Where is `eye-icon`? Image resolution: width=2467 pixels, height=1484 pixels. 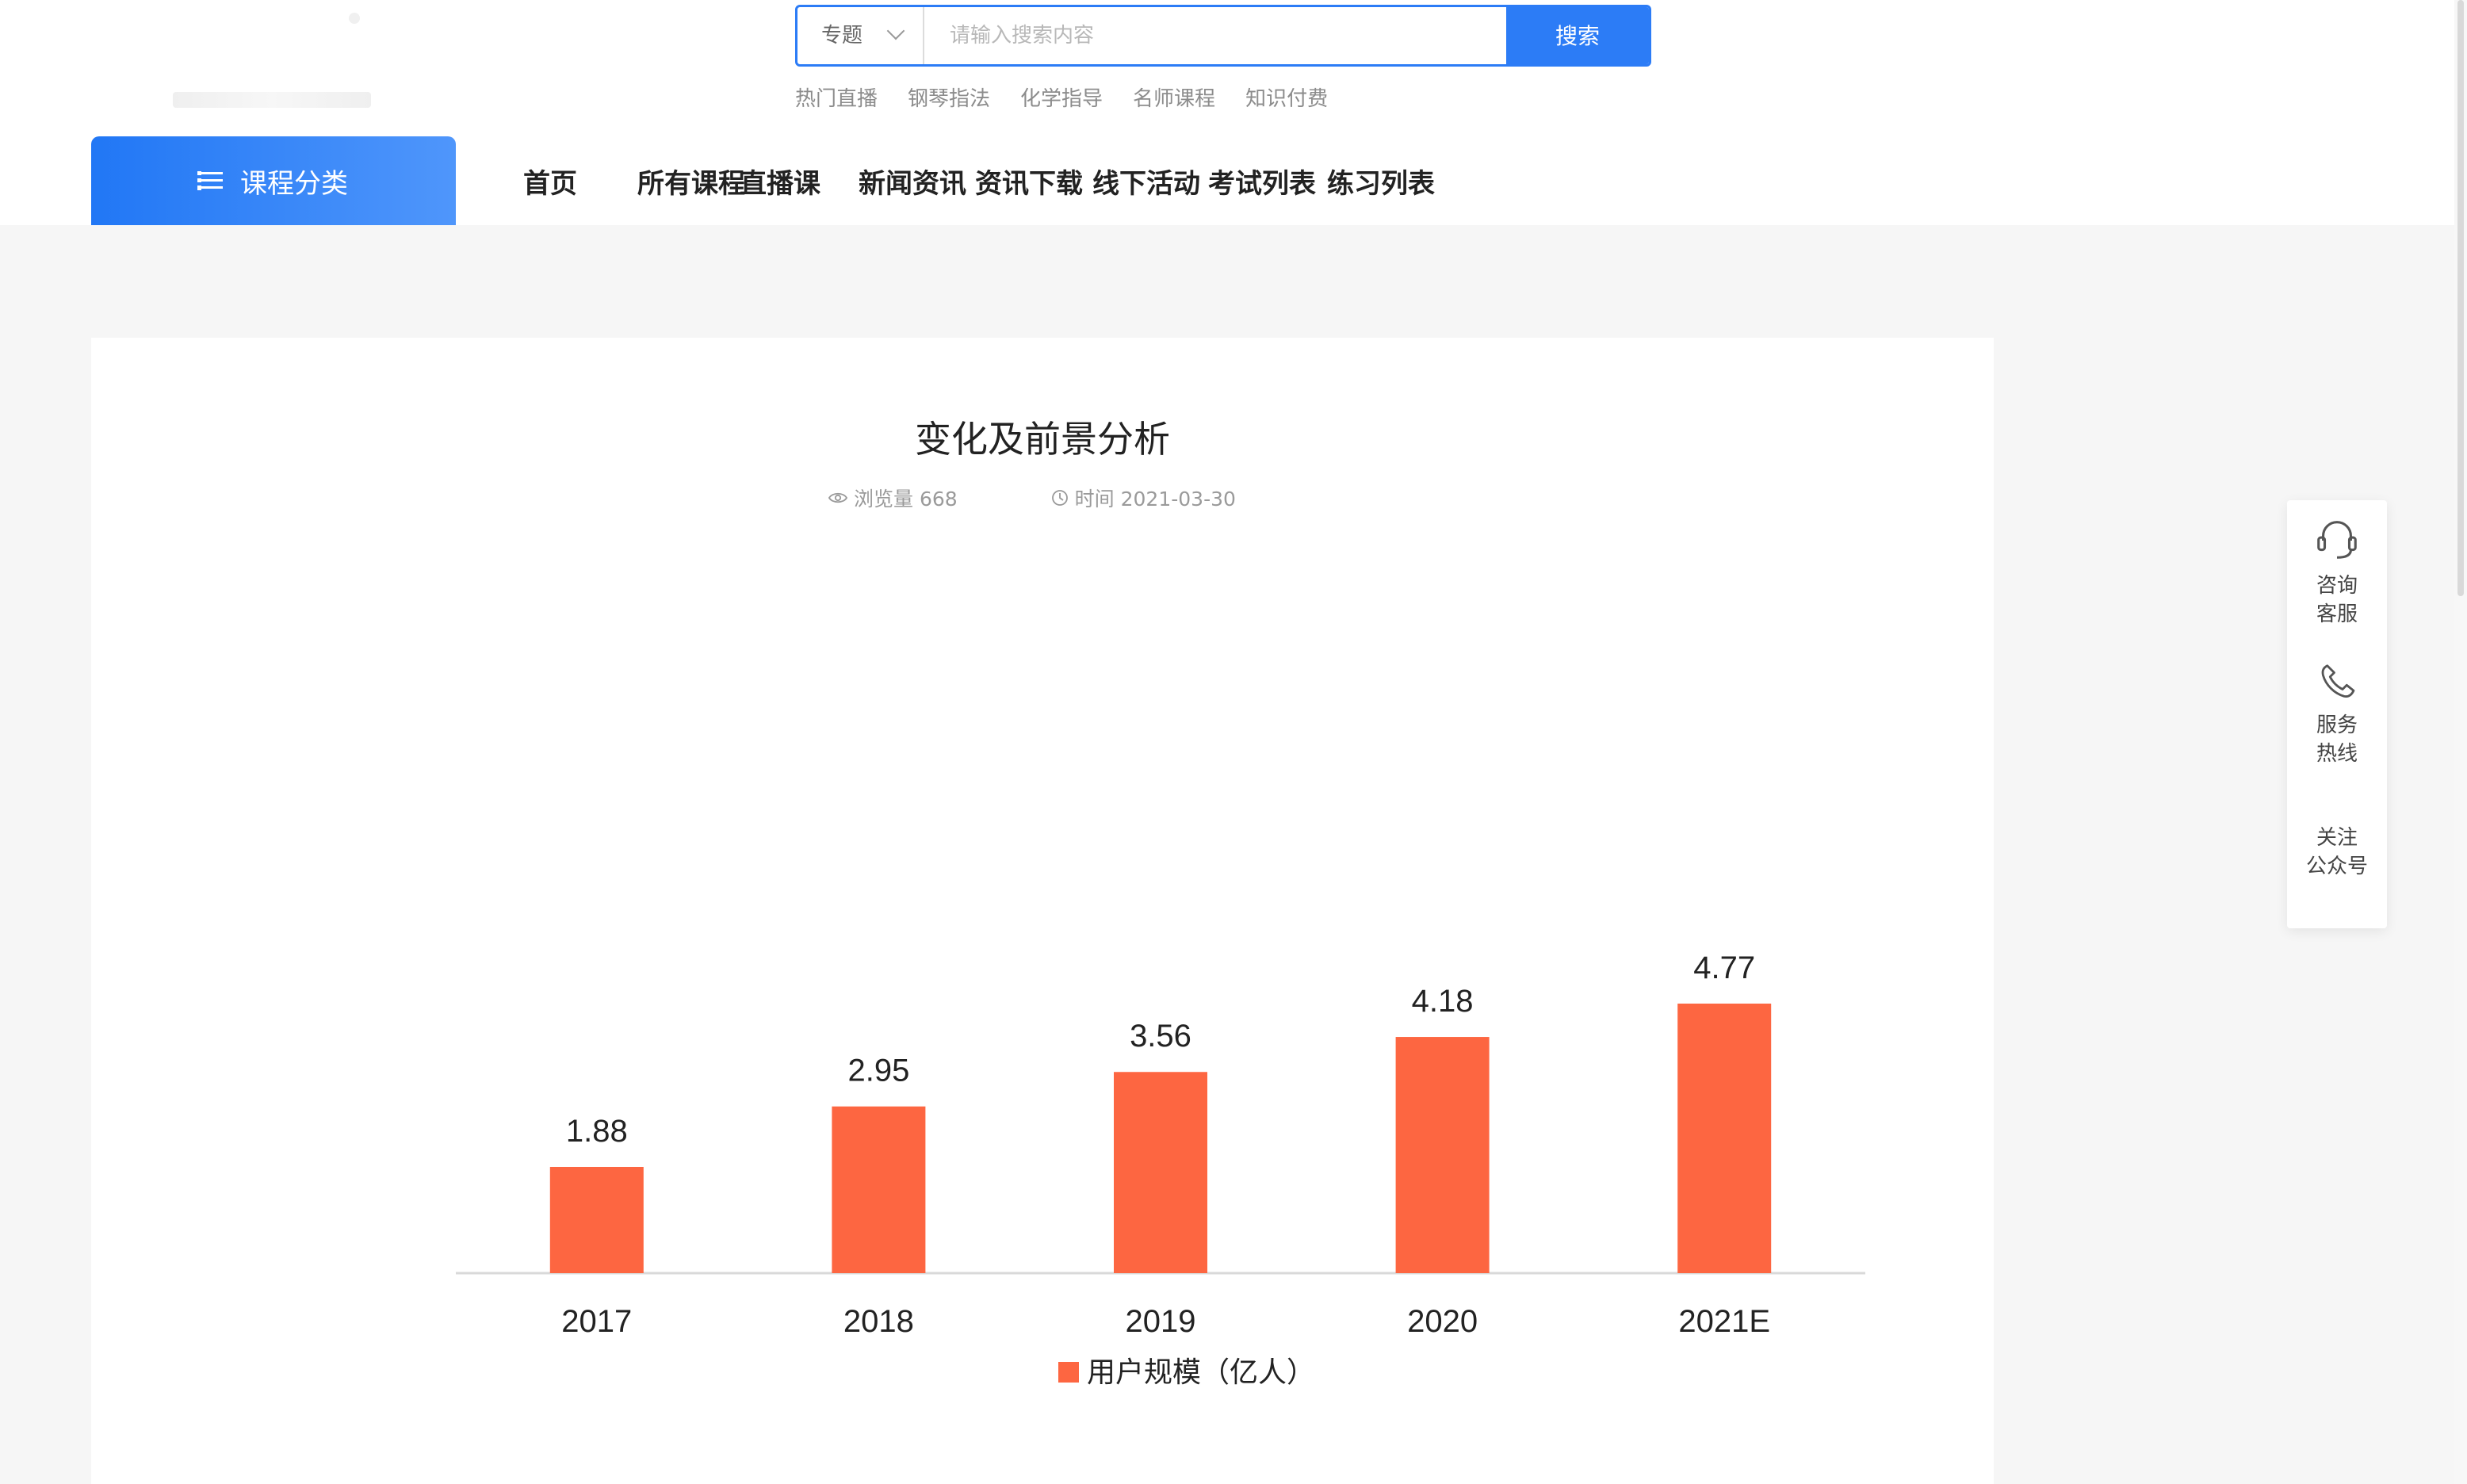
eye-icon is located at coordinates (837, 497).